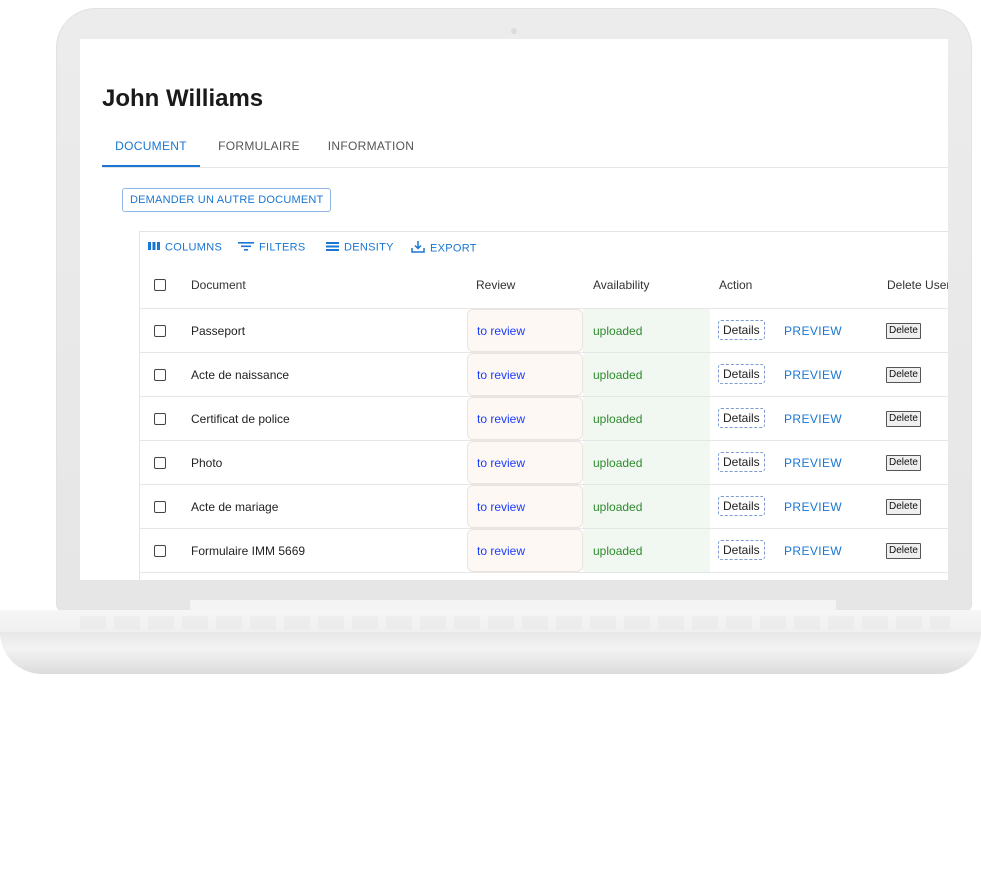 The height and width of the screenshot is (871, 981). Describe the element at coordinates (917, 285) in the screenshot. I see `column-header-delete-user: Delete User` at that location.